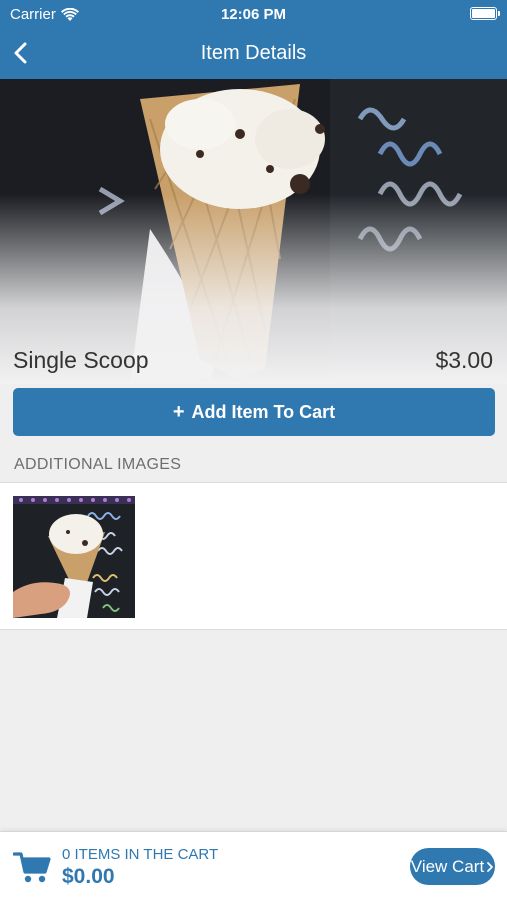 The height and width of the screenshot is (900, 507). I want to click on add-to-cart-button: + Add Item To Cart, so click(254, 412).